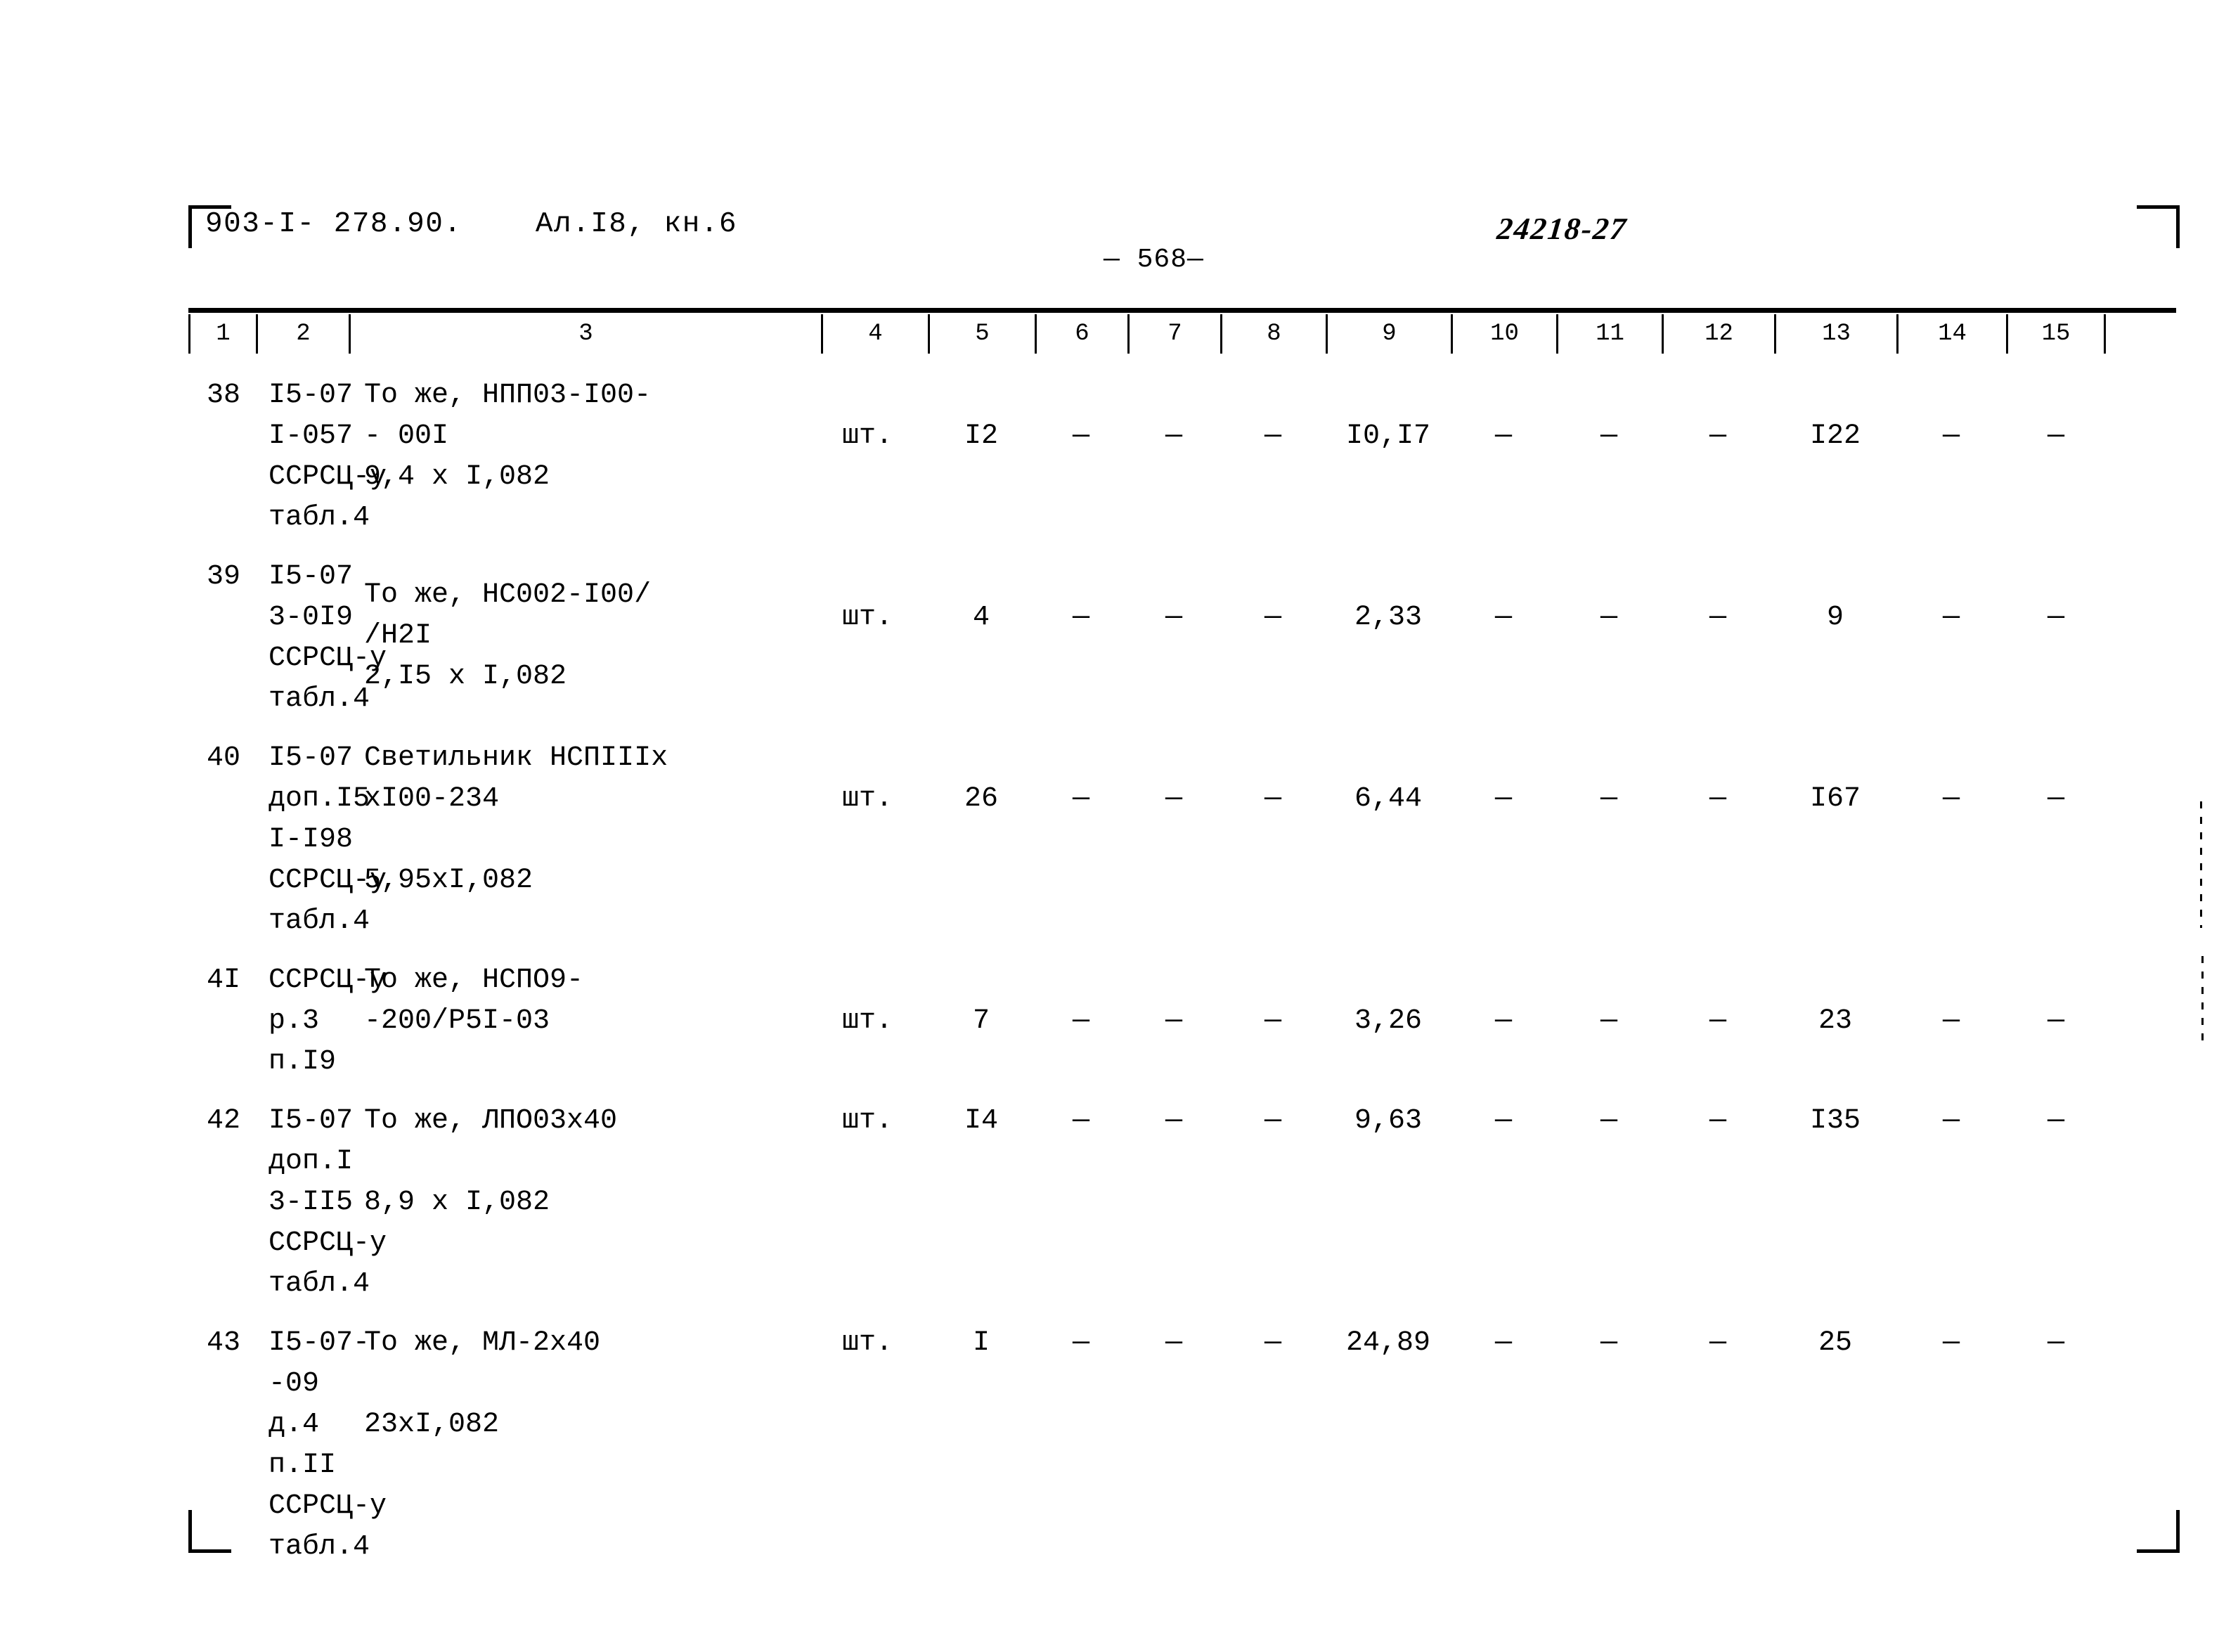 The width and height of the screenshot is (2238, 1652). Describe the element at coordinates (1835, 436) in the screenshot. I see `row-col13: I22` at that location.